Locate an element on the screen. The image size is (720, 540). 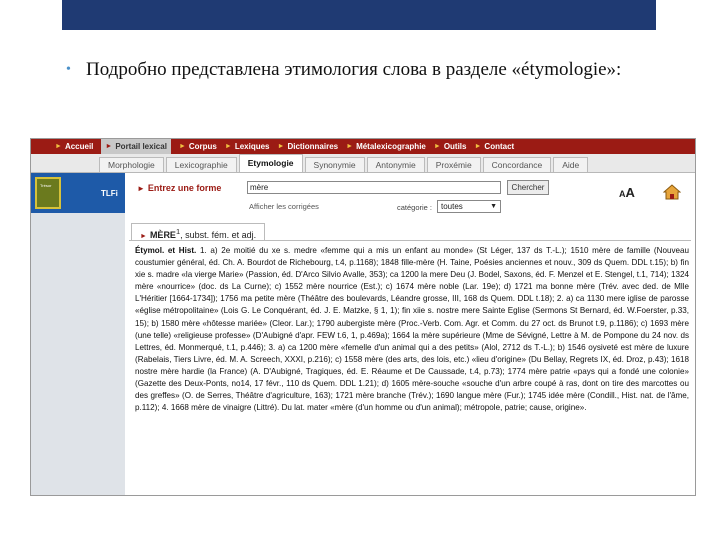
tab-concordance: Concordance is located at coordinates (517, 164).